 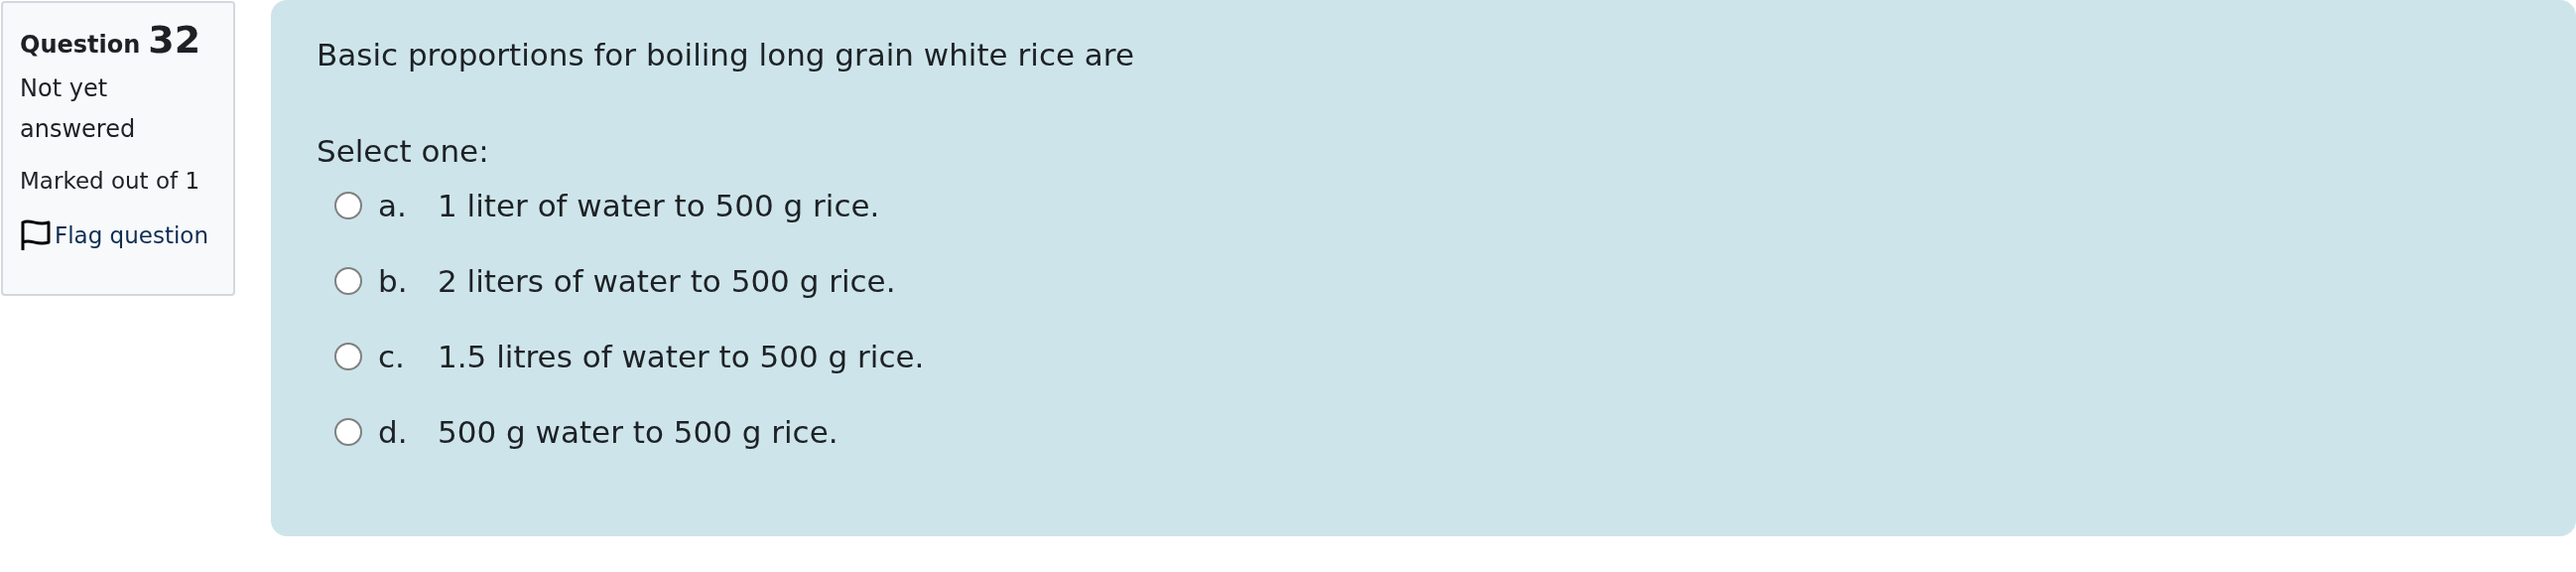 I want to click on option-text: 2 liters of water to 500 g rice., so click(x=667, y=281).